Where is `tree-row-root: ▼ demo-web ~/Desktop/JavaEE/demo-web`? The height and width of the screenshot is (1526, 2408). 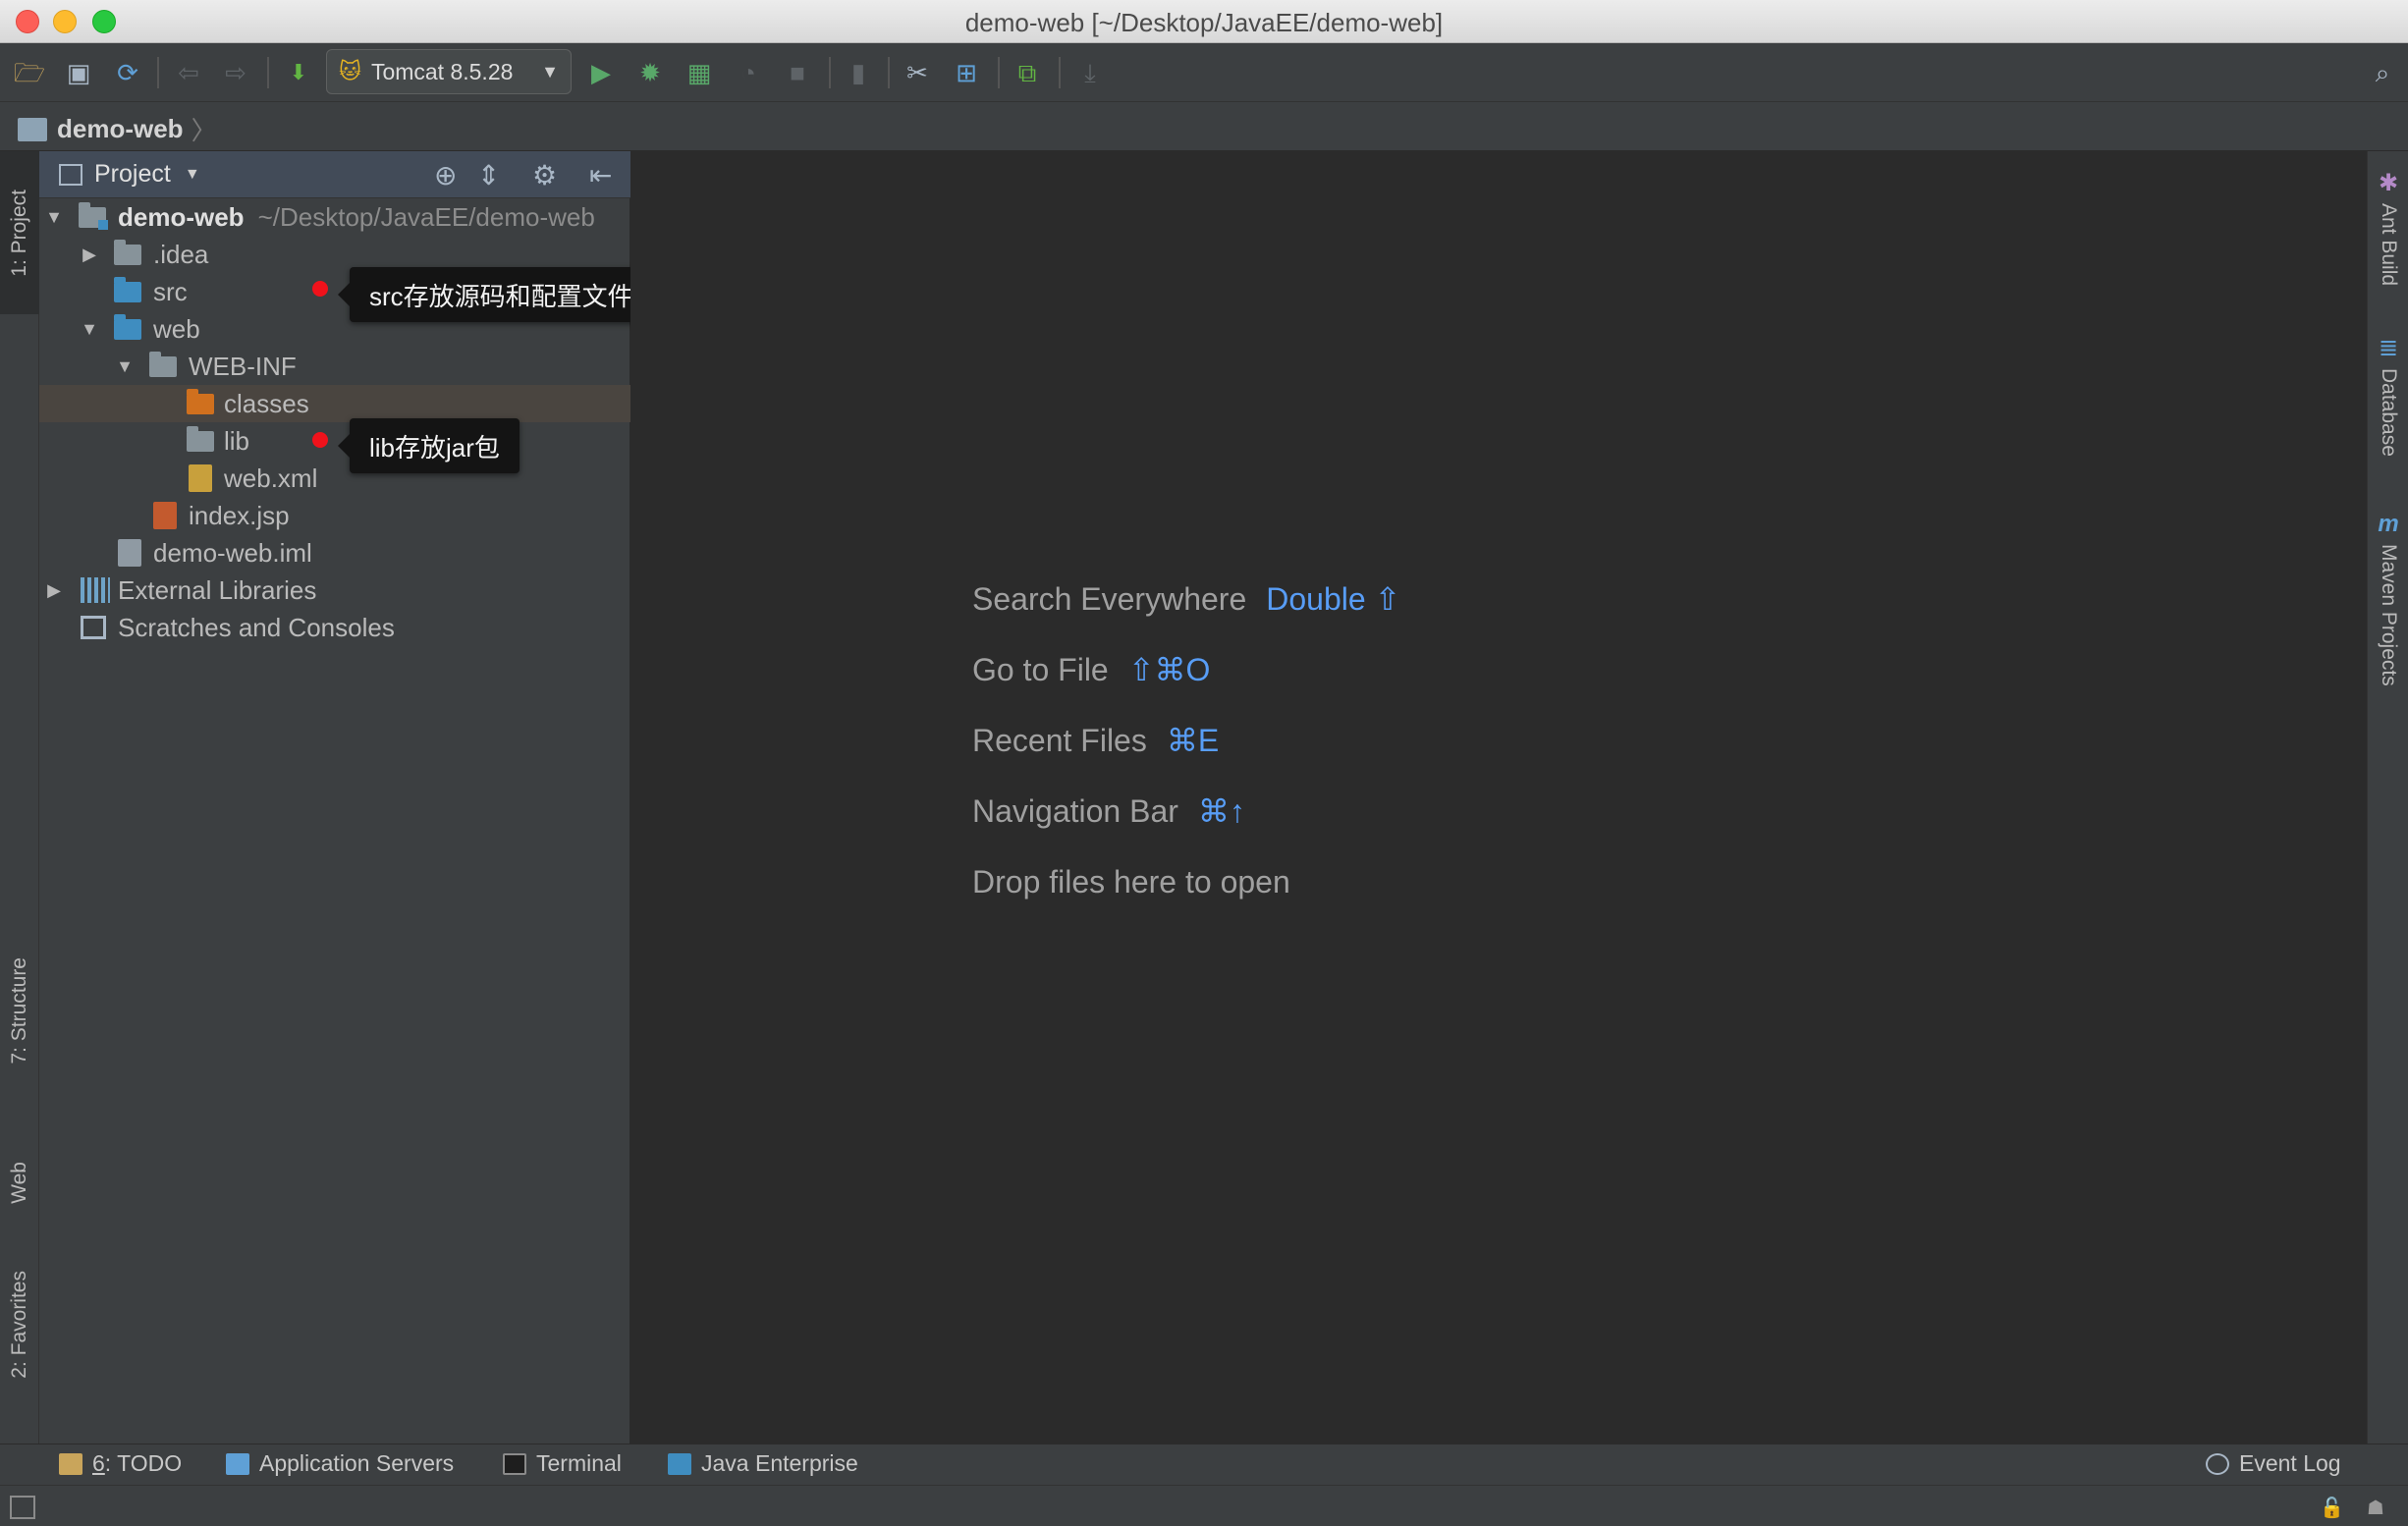 tree-row-root: ▼ demo-web ~/Desktop/JavaEE/demo-web is located at coordinates (335, 217).